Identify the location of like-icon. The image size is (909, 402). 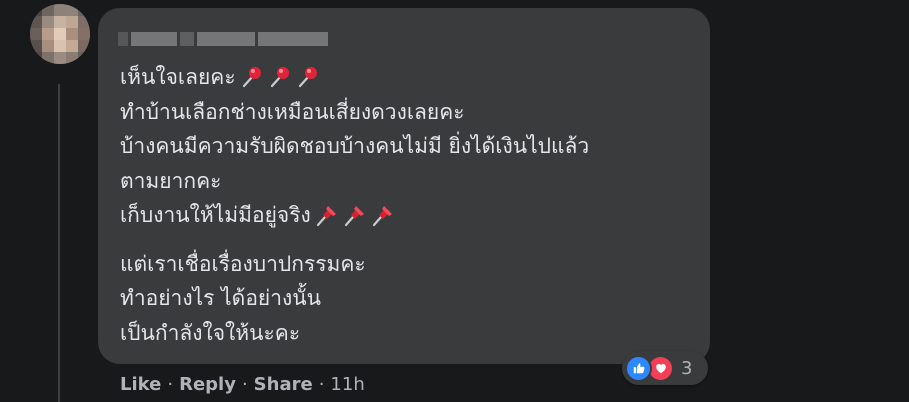
(638, 368).